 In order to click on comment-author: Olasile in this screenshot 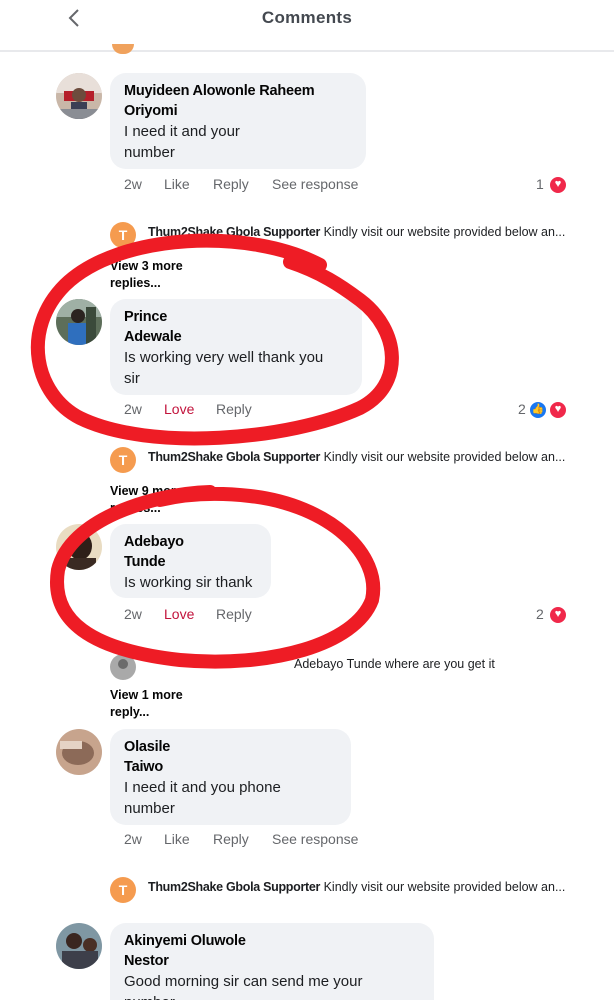, I will do `click(230, 747)`.